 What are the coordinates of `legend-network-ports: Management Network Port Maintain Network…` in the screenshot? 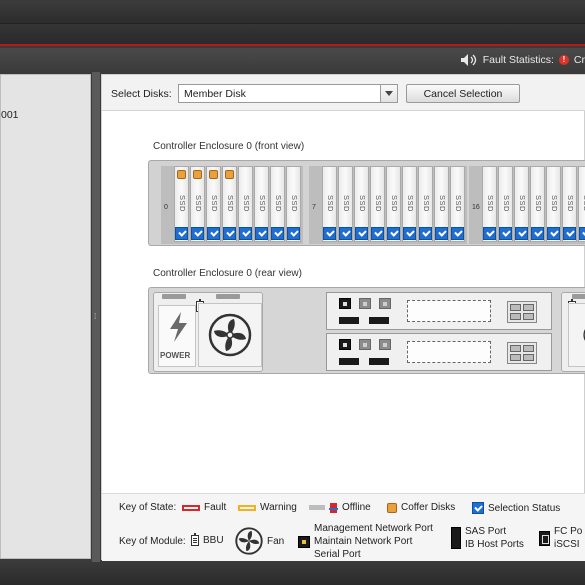 It's located at (365, 541).